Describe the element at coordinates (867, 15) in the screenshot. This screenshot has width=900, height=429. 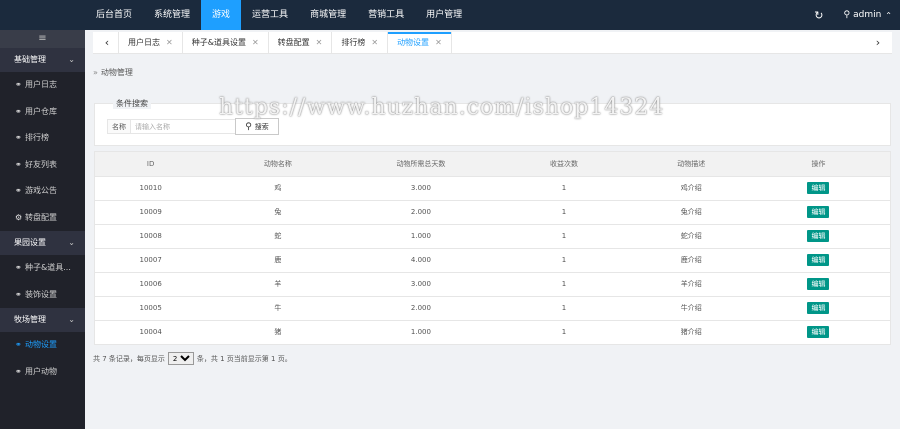
I see `user-name: admin` at that location.